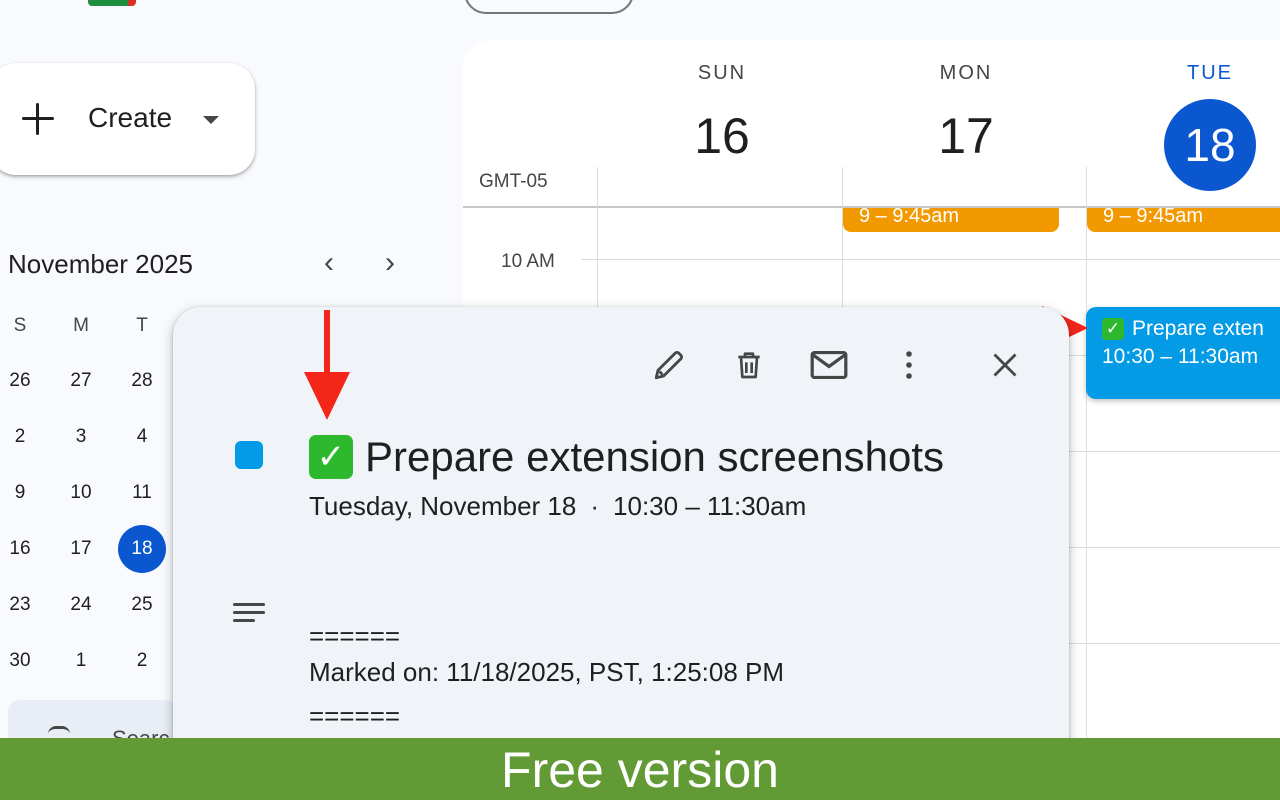  Describe the element at coordinates (327, 365) in the screenshot. I see `annotation-arrow-down` at that location.